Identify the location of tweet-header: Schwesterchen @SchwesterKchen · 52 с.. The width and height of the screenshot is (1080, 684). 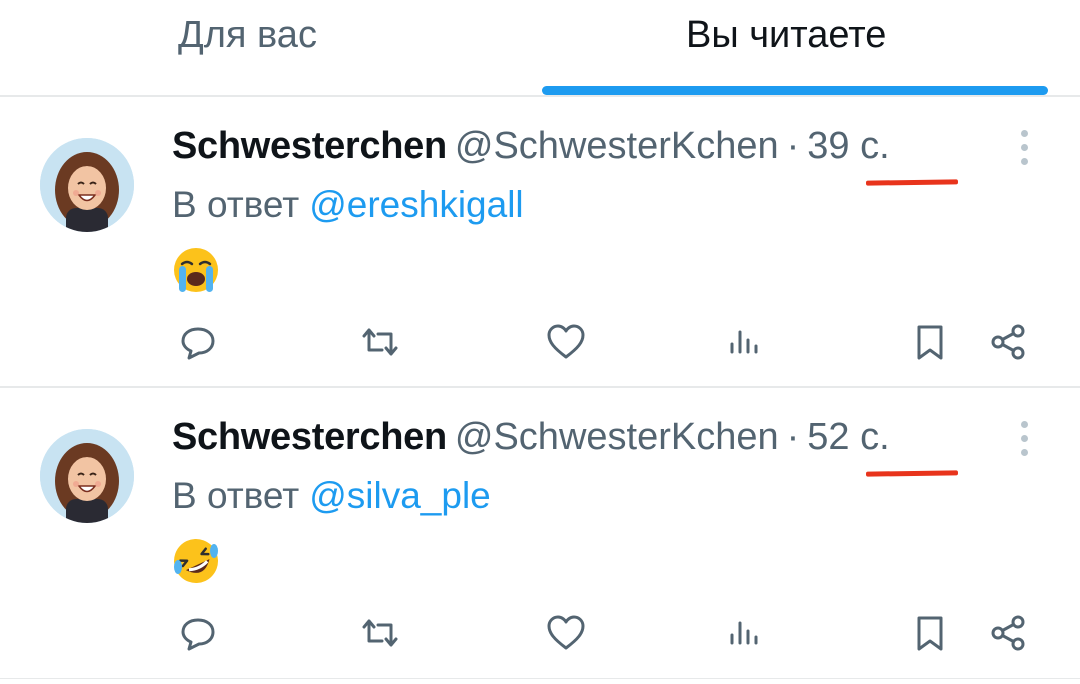
(531, 437).